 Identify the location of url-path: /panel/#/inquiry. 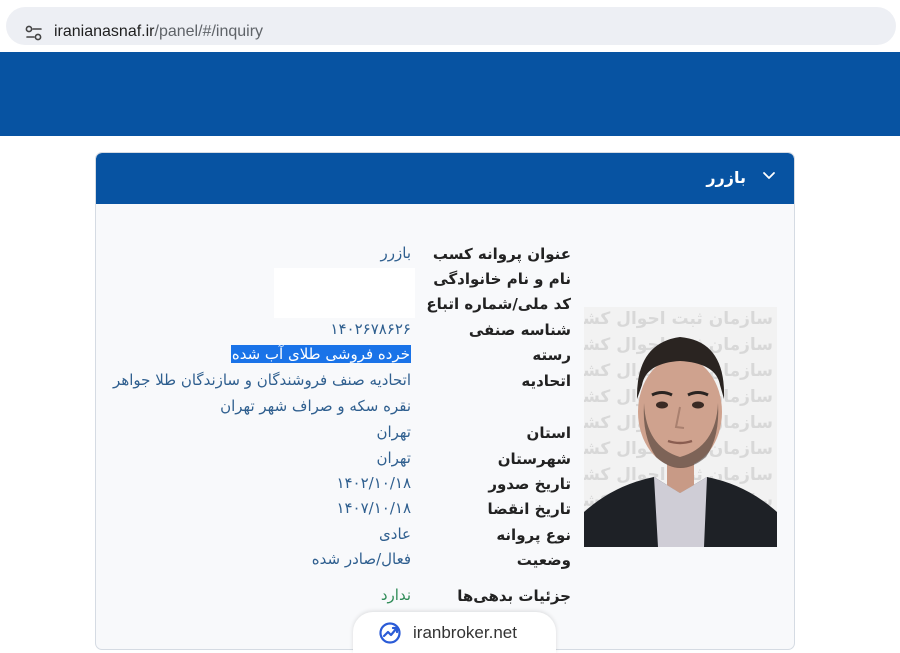
(209, 31).